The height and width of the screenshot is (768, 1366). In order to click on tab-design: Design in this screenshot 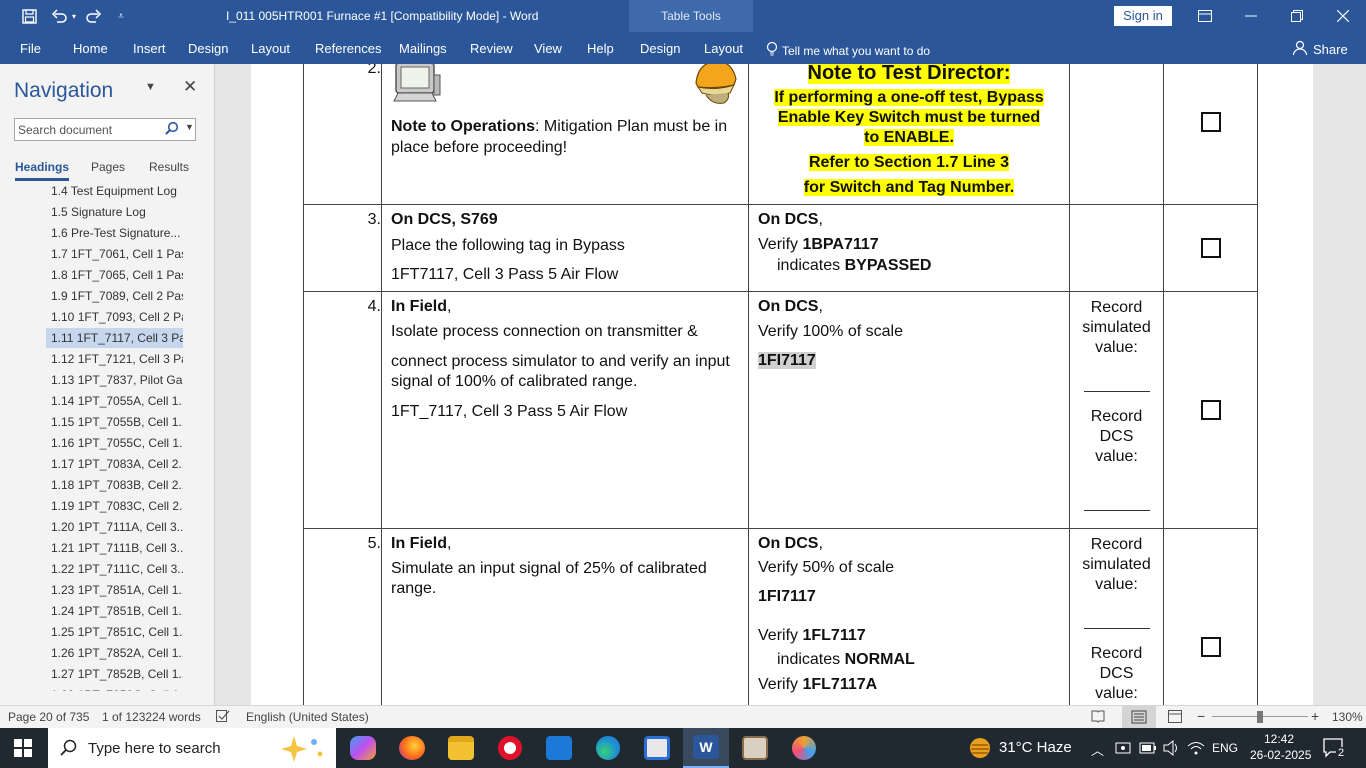, I will do `click(208, 48)`.